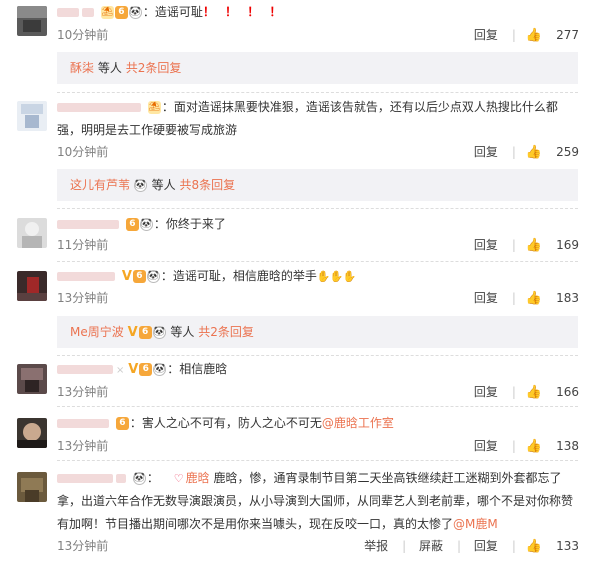 The height and width of the screenshot is (566, 598). Describe the element at coordinates (178, 12) in the screenshot. I see `comment-text: 造谣可耻` at that location.